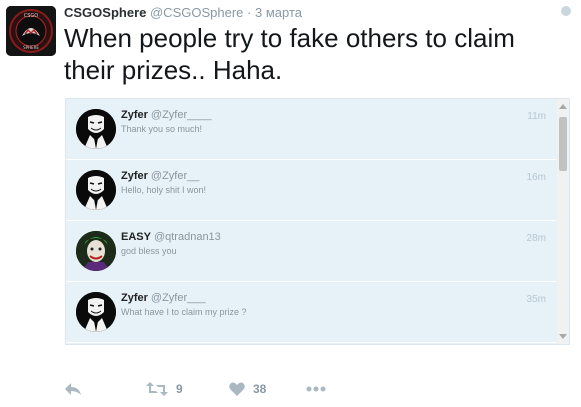  What do you see at coordinates (179, 389) in the screenshot?
I see `retweet-count: 9` at bounding box center [179, 389].